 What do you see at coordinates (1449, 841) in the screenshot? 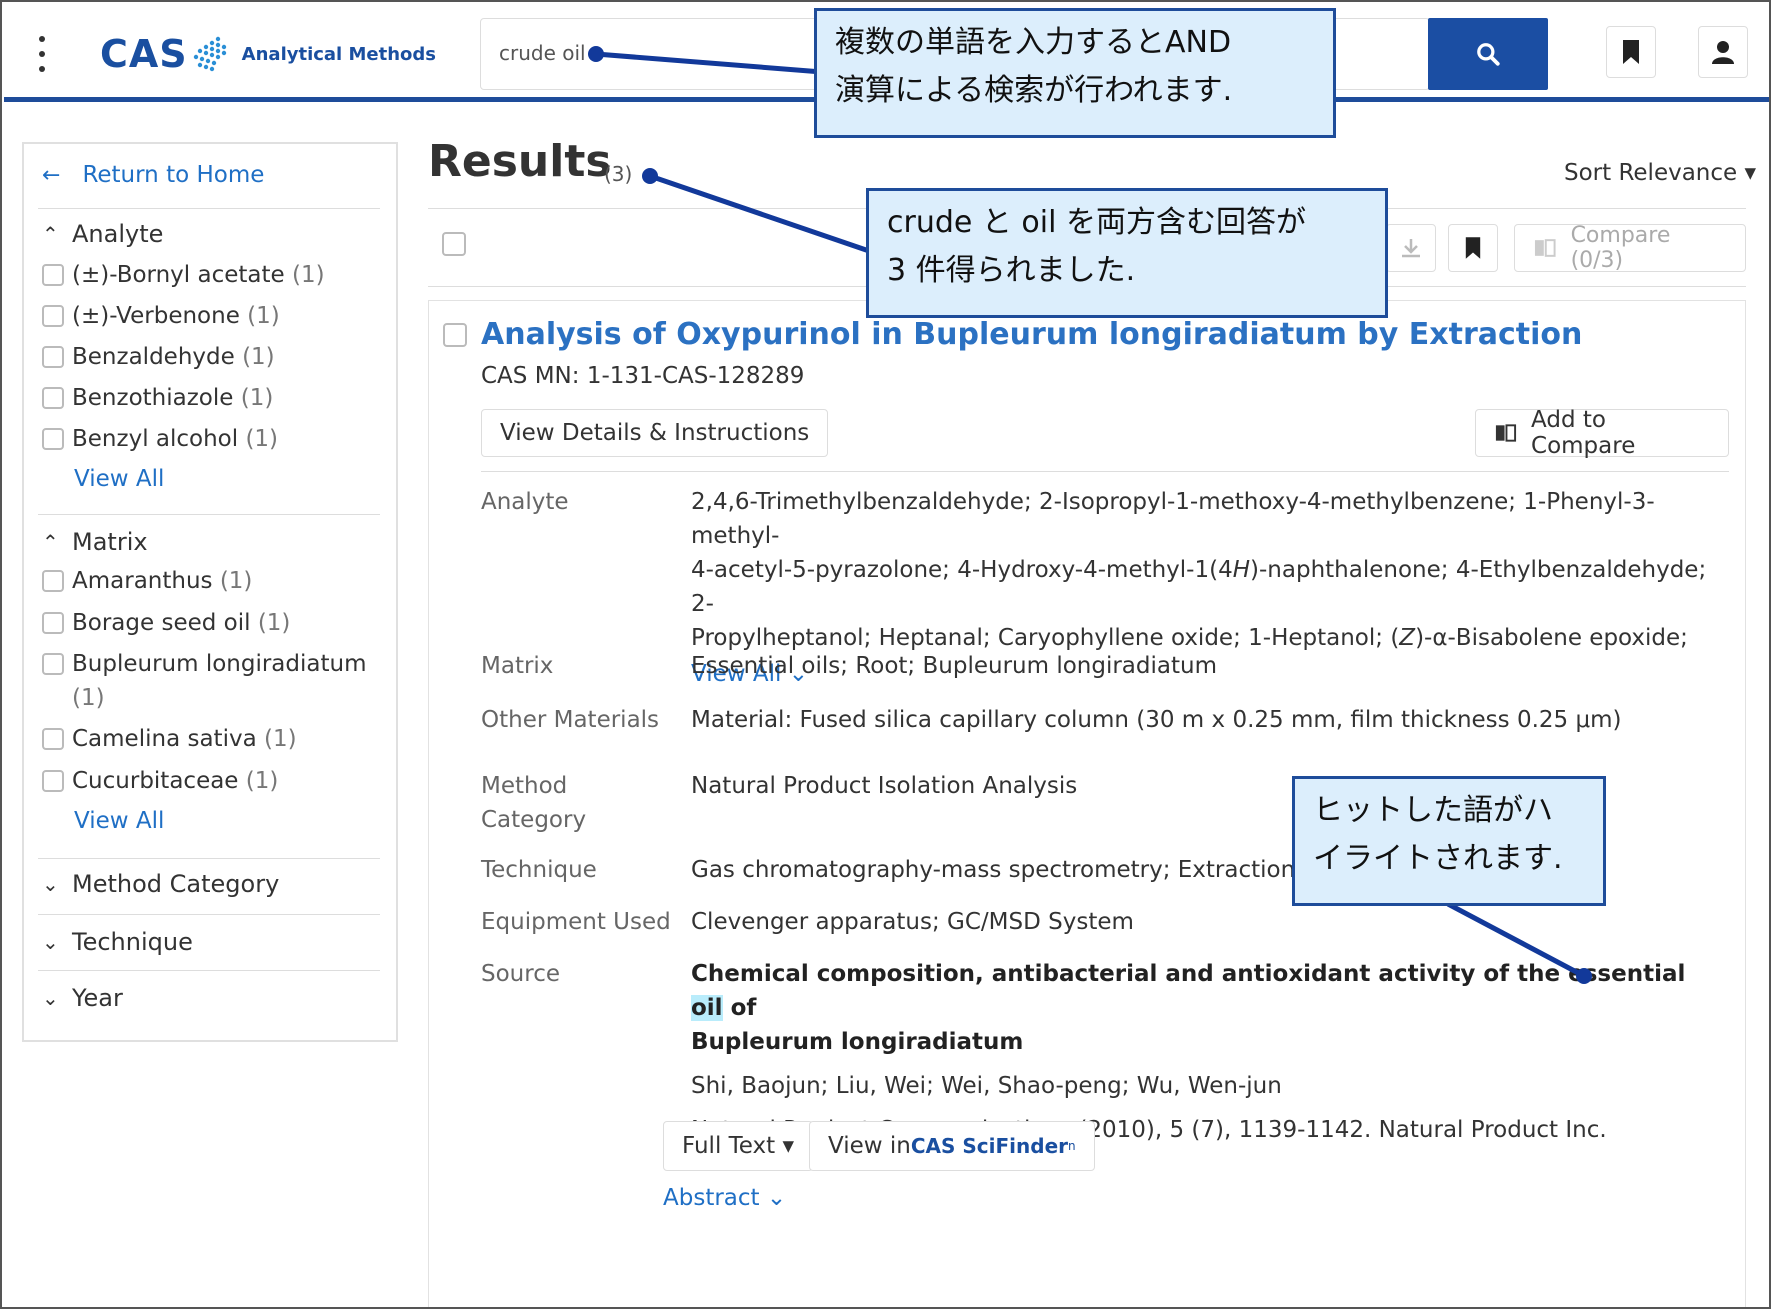
I see `callout-highlight: ヒットした語がハ イライトされます.` at bounding box center [1449, 841].